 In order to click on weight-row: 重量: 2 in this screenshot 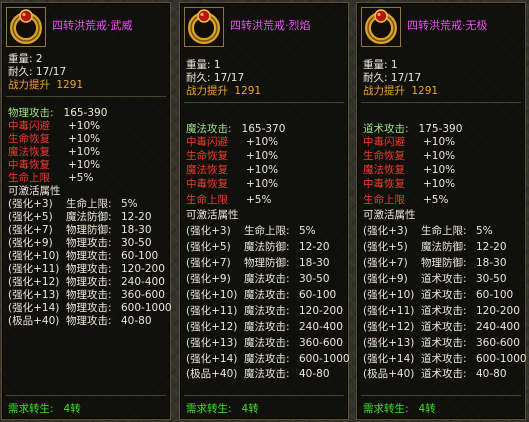, I will do `click(25, 59)`.